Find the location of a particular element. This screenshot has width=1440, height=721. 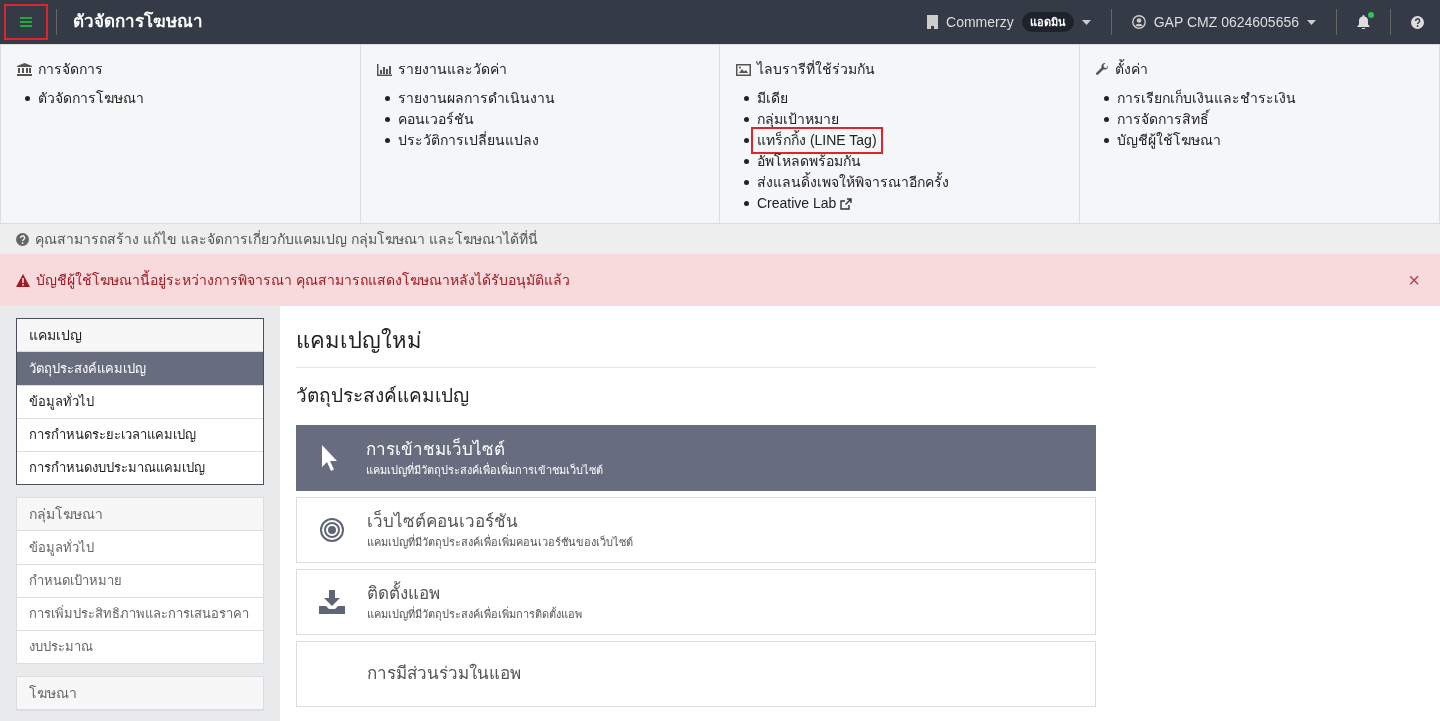

objective-title: การมีส่วนร่วมในแอพ is located at coordinates (444, 673).